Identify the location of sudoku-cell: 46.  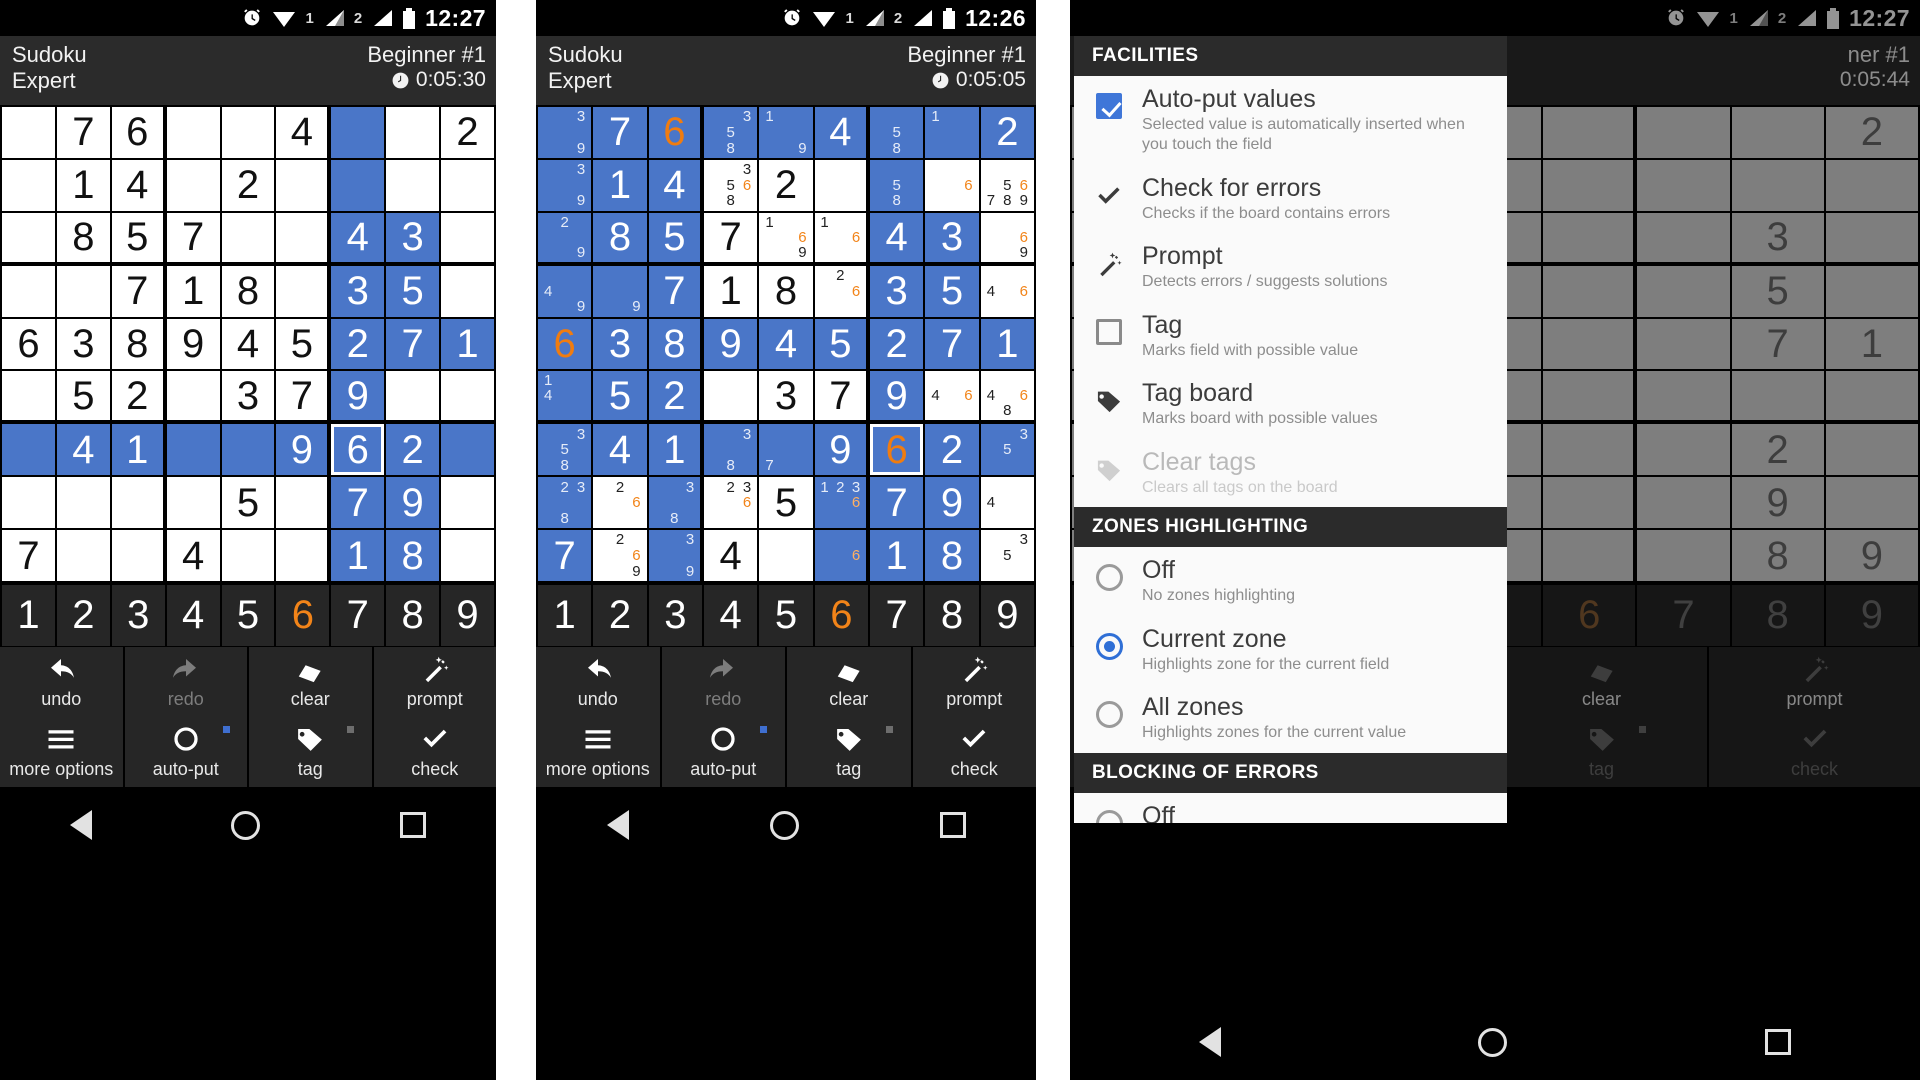
(1007, 291).